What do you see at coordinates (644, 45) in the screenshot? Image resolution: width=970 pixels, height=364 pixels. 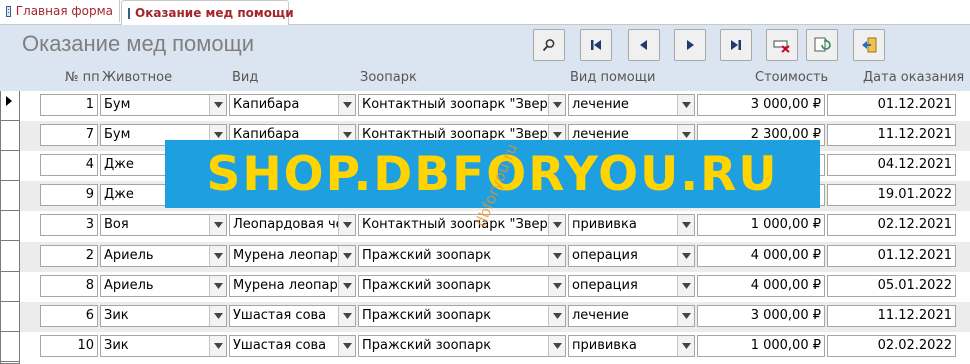 I see `previous-record-button` at bounding box center [644, 45].